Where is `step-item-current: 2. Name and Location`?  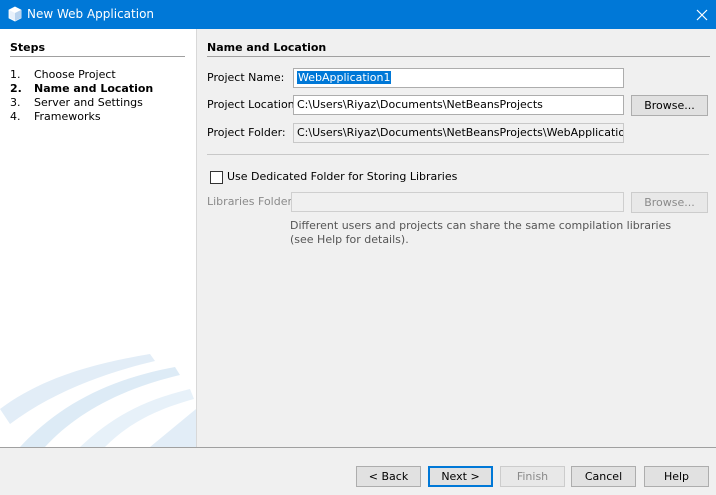 step-item-current: 2. Name and Location is located at coordinates (82, 88).